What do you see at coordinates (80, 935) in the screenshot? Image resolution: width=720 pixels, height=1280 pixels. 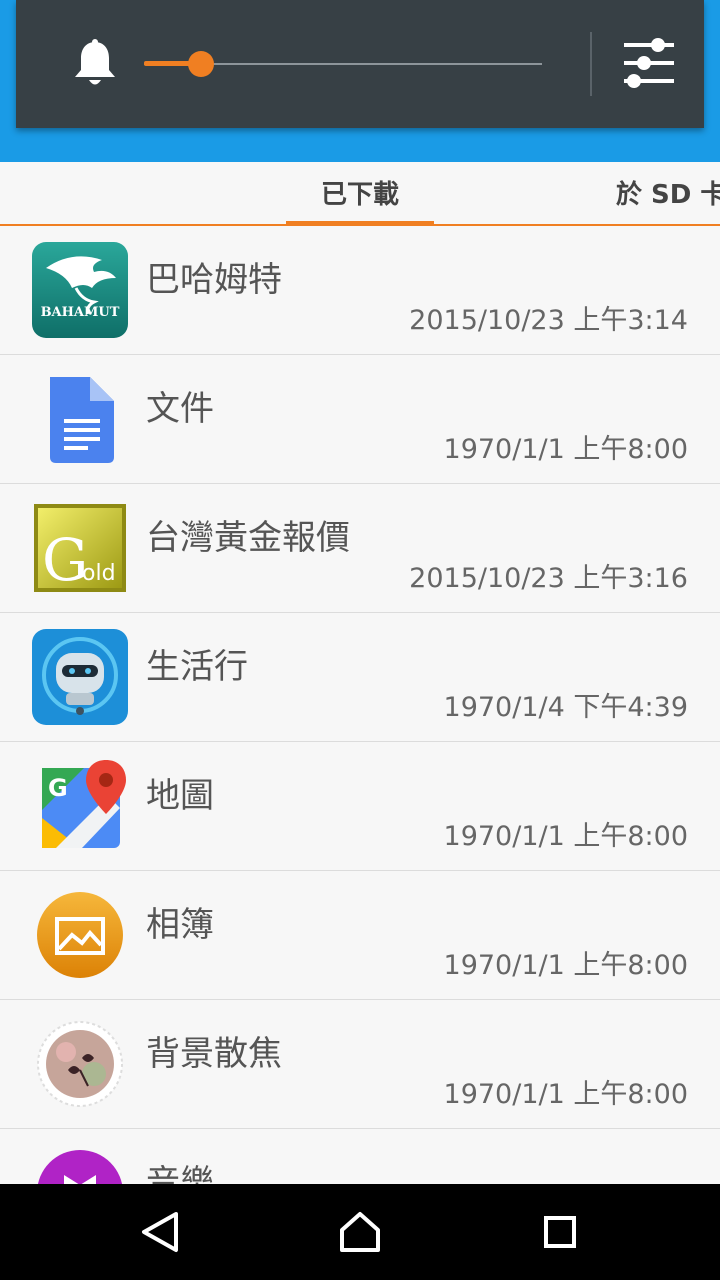 I see `album-icon` at bounding box center [80, 935].